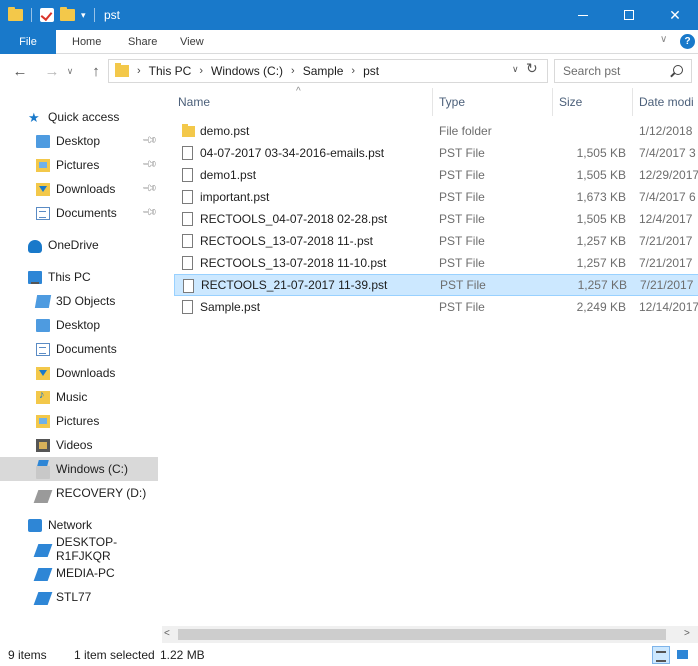  Describe the element at coordinates (79, 525) in the screenshot. I see `nav-network: Network` at that location.